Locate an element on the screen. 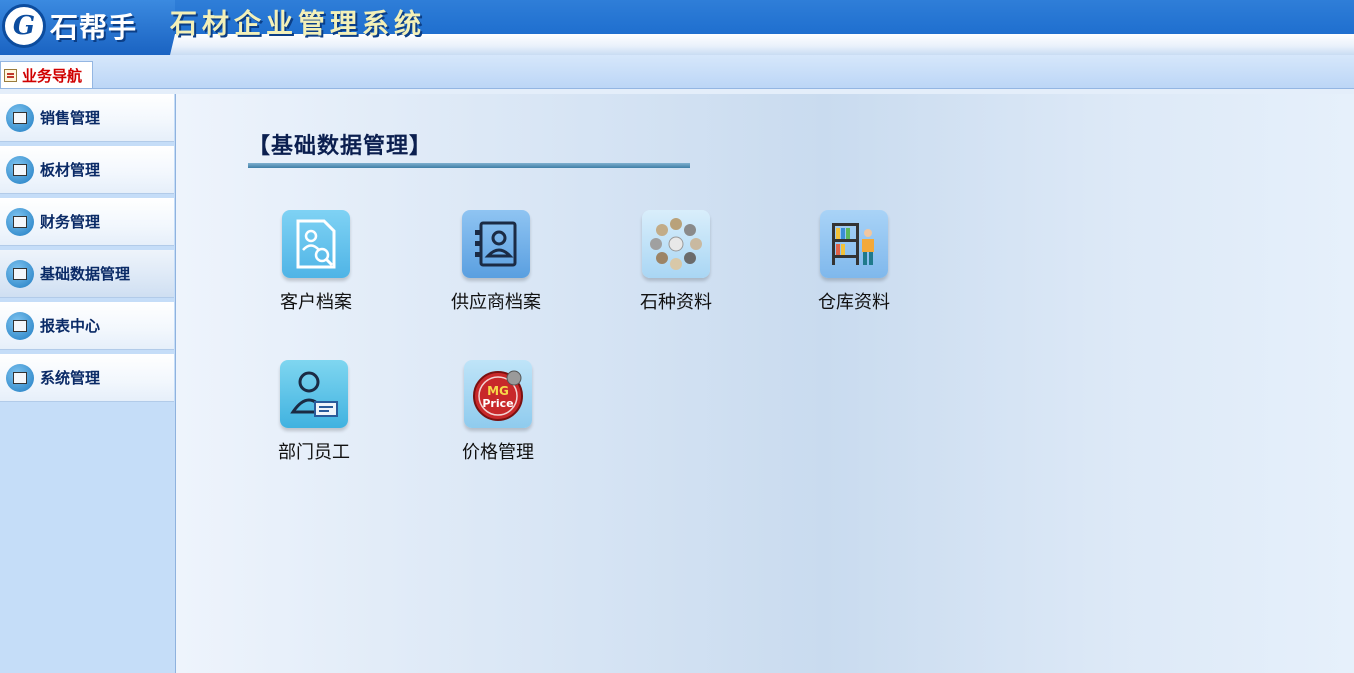 This screenshot has height=673, width=1354. tile-department-staff: 部门员工 is located at coordinates (314, 415).